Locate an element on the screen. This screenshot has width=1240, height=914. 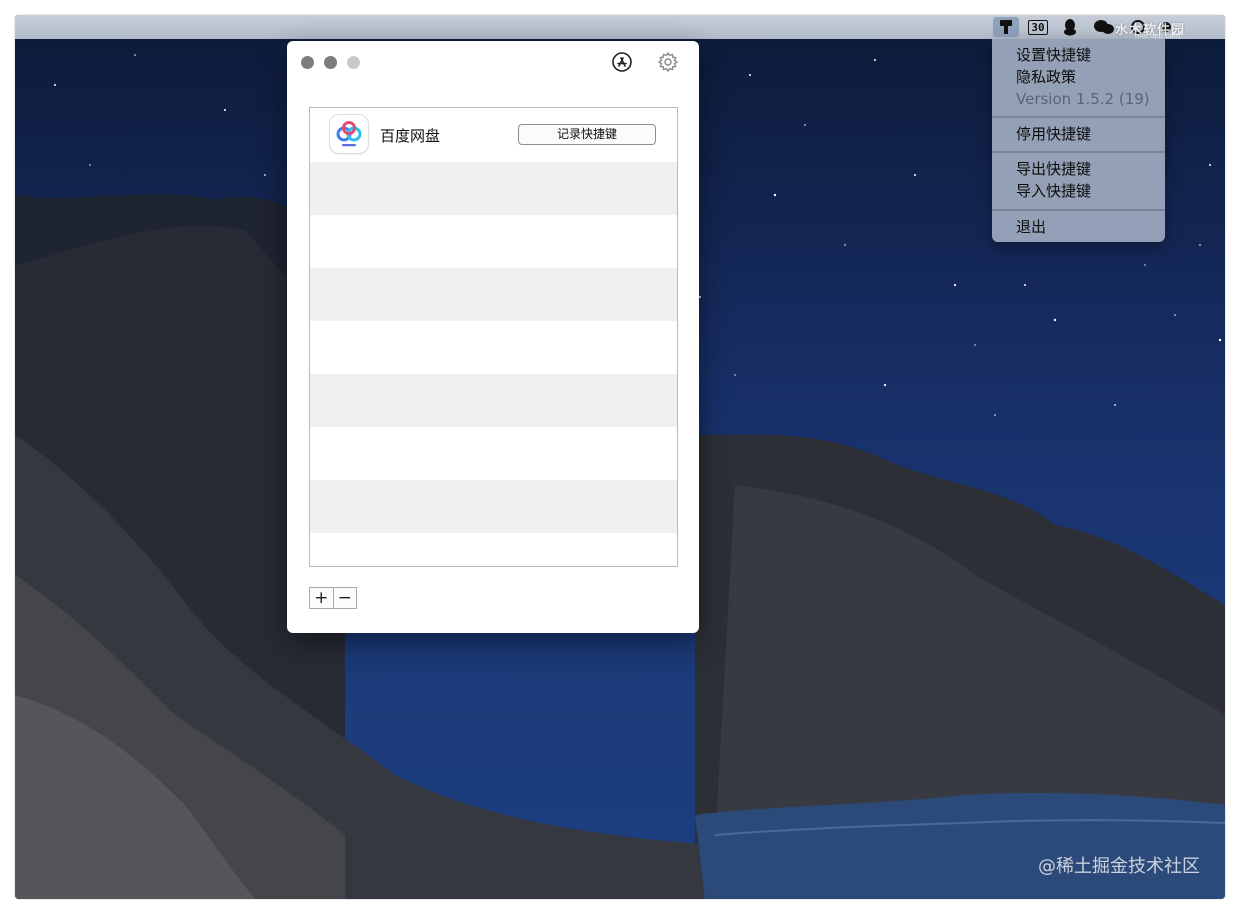
add-remove-control: + − is located at coordinates (333, 598).